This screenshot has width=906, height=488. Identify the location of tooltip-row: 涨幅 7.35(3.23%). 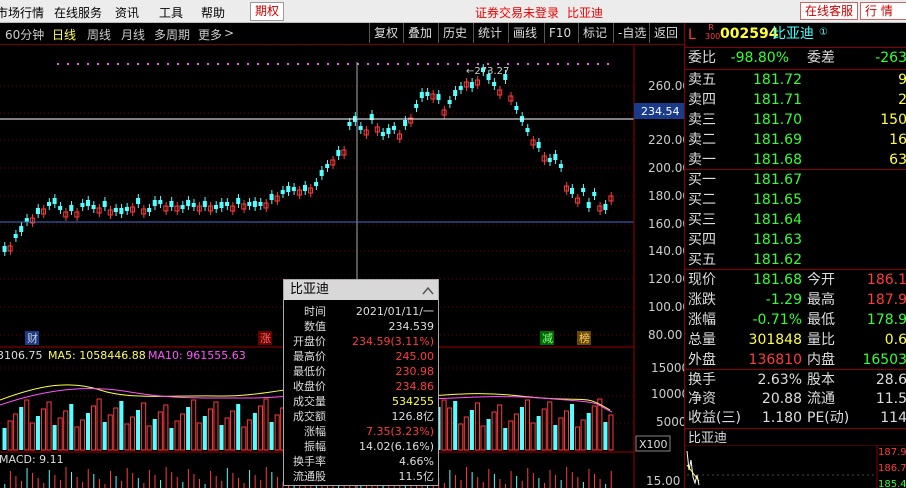
(361, 431).